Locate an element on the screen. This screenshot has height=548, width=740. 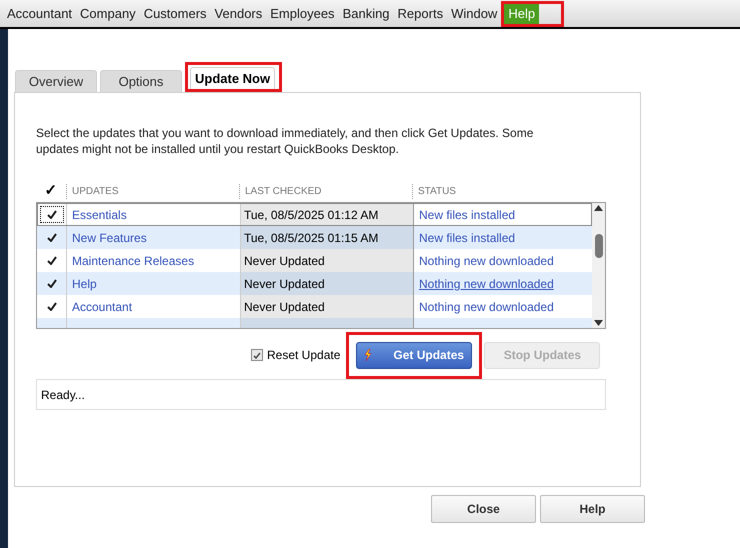
menu-item: Customers is located at coordinates (175, 14).